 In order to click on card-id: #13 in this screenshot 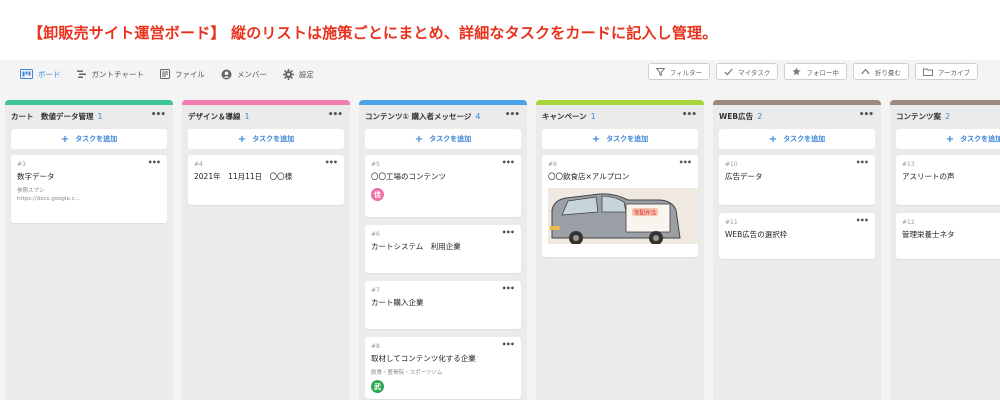, I will do `click(908, 164)`.